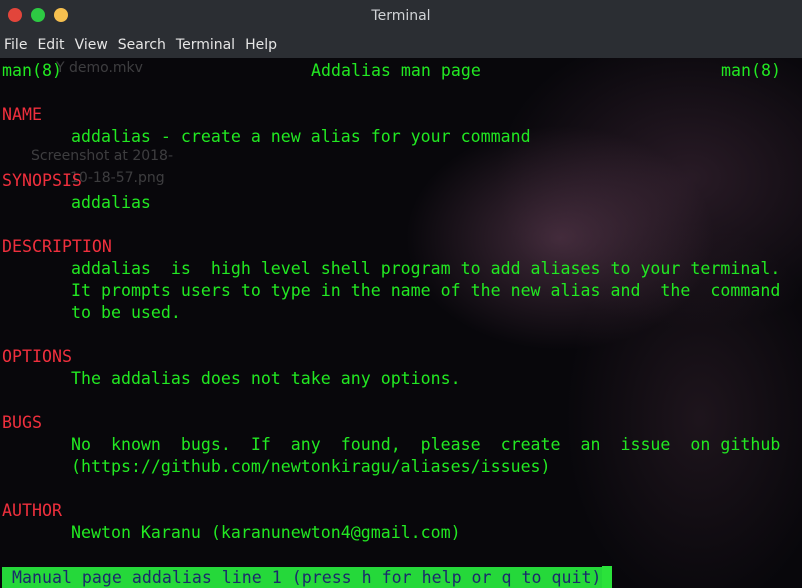 This screenshot has width=802, height=588. I want to click on window-title: Terminal, so click(401, 15).